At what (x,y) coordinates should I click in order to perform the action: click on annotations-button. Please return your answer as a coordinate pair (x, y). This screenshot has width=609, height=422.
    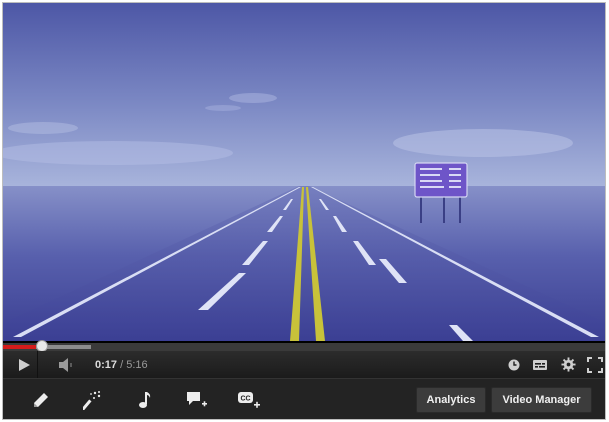
    Looking at the image, I should click on (197, 400).